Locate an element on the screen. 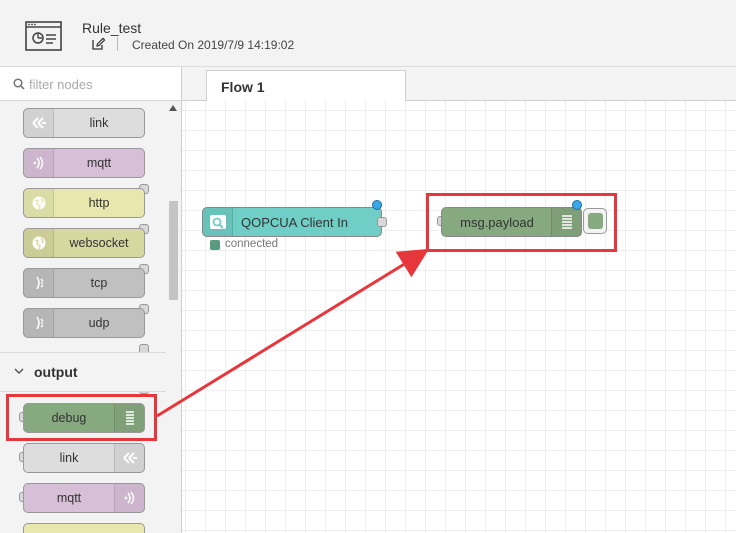  node-status-text: connected is located at coordinates (252, 244).